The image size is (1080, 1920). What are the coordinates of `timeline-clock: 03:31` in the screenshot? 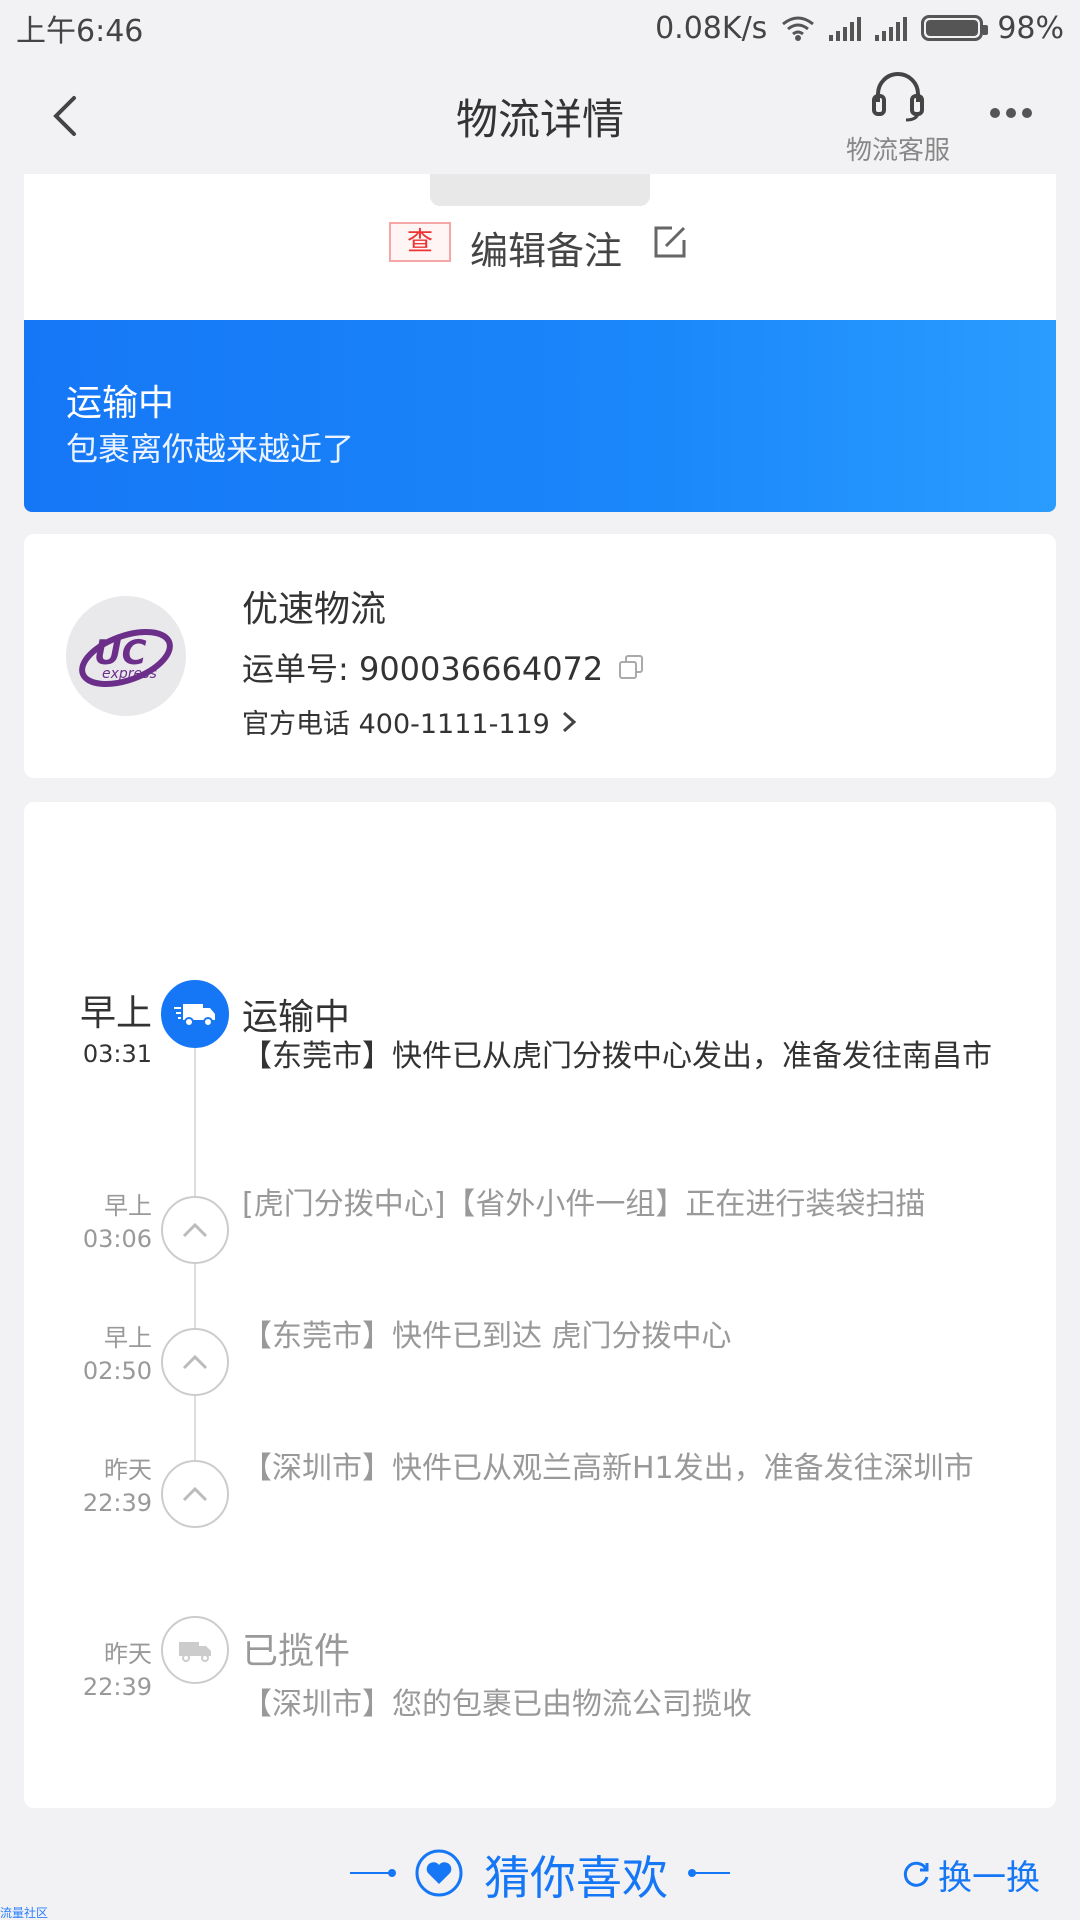 It's located at (117, 1054).